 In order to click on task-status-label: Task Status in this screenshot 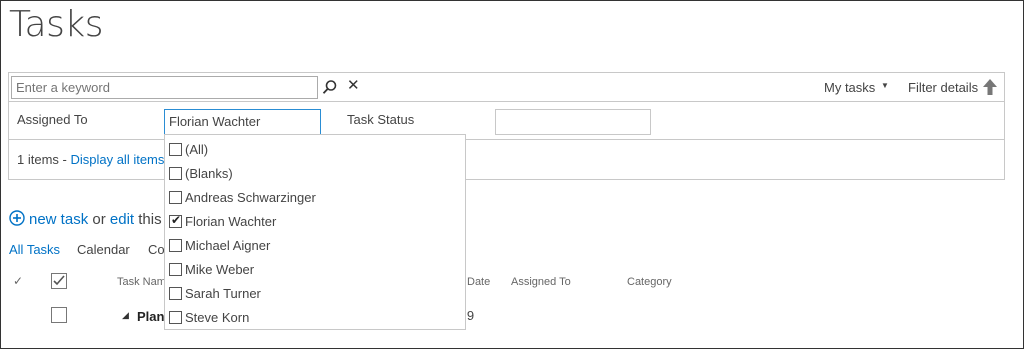, I will do `click(381, 119)`.